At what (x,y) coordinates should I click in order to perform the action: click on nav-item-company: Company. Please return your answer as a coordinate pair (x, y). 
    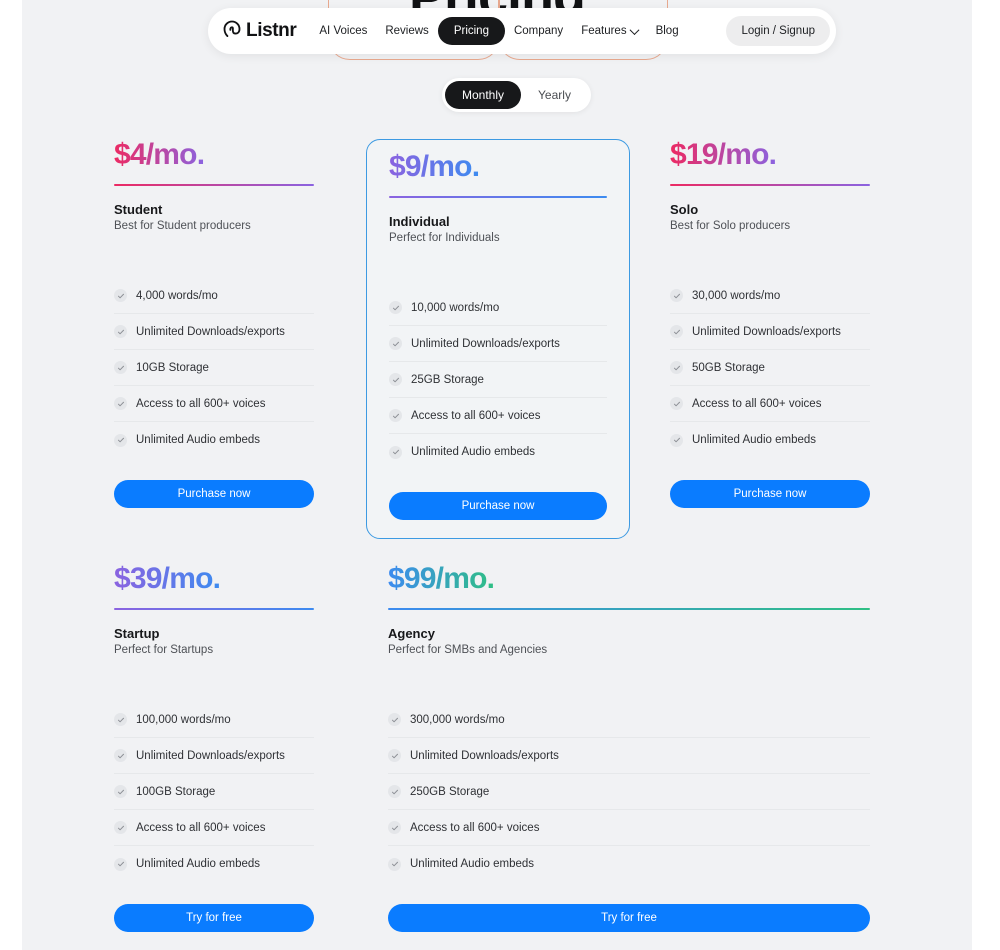
    Looking at the image, I should click on (538, 31).